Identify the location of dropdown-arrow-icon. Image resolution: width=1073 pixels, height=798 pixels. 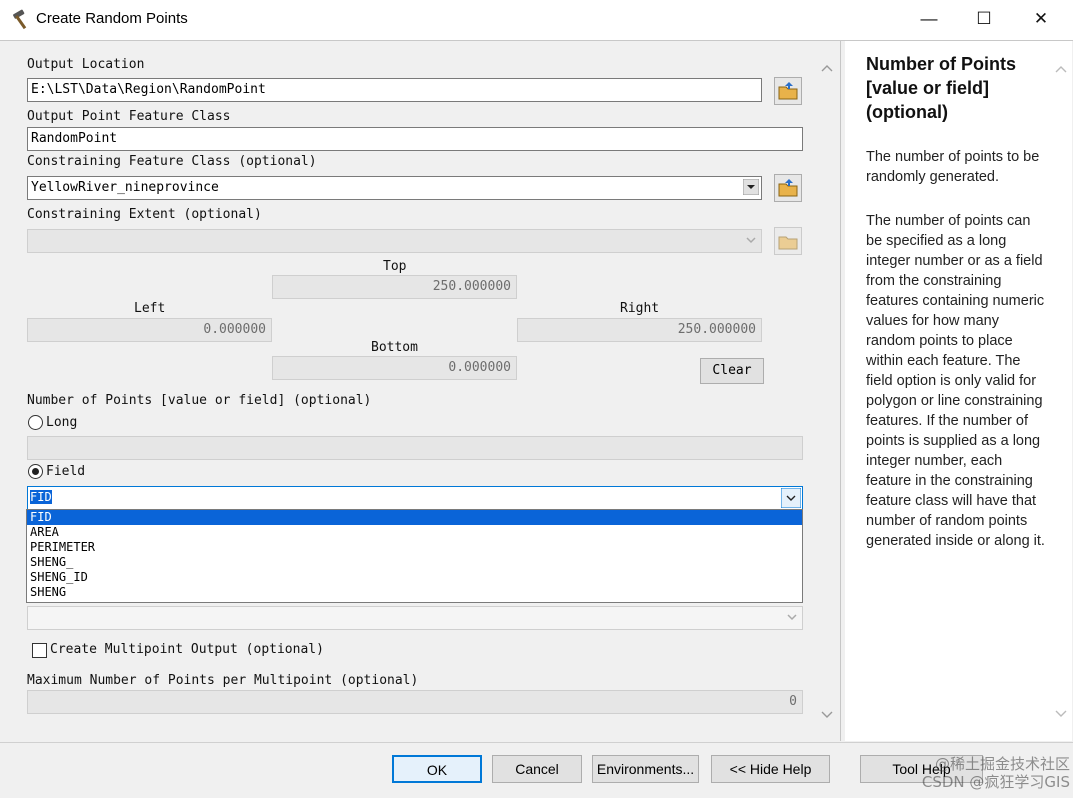
(751, 187).